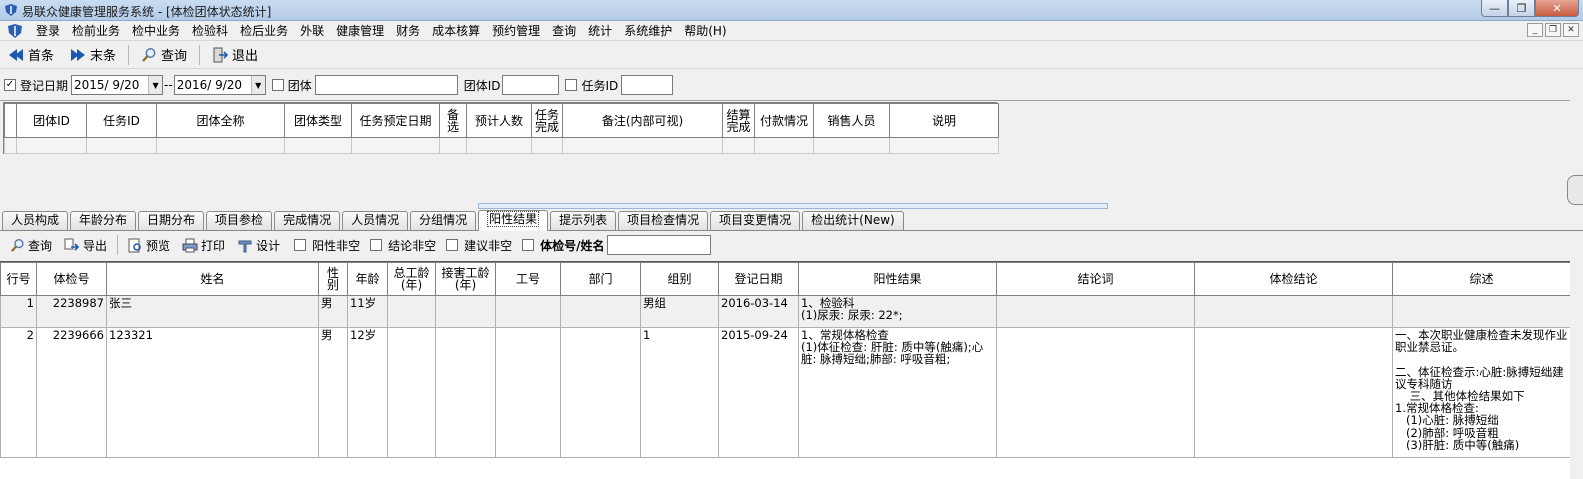  Describe the element at coordinates (851, 120) in the screenshot. I see `column-header: 销售人员` at that location.